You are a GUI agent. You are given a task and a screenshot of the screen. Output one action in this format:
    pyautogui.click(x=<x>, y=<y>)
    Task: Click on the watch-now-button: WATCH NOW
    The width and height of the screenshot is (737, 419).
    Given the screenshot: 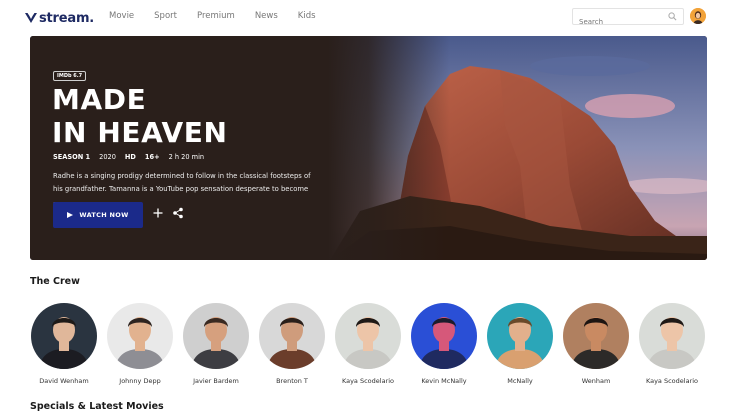 What is the action you would take?
    pyautogui.click(x=98, y=215)
    